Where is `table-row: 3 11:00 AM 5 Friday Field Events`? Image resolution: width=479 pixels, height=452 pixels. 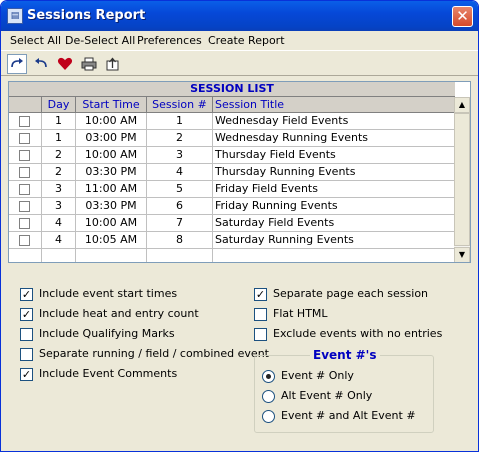 table-row: 3 11:00 AM 5 Friday Field Events is located at coordinates (232, 189).